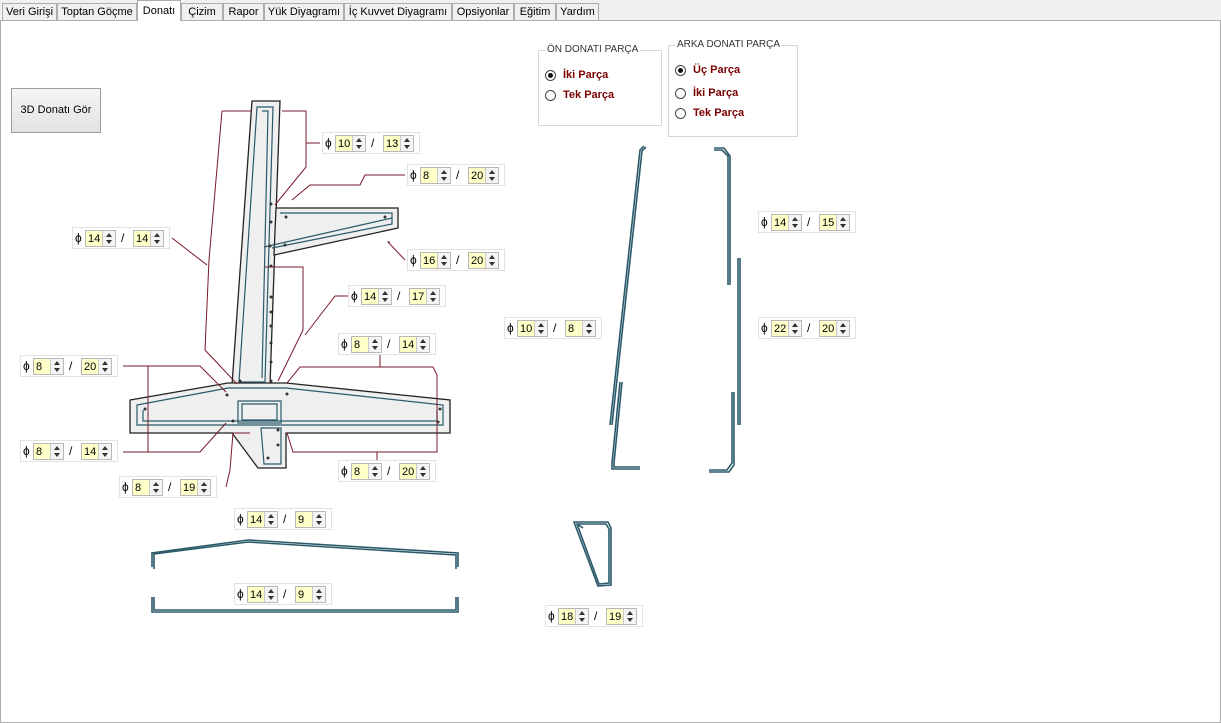 This screenshot has height=723, width=1221. What do you see at coordinates (786, 328) in the screenshot?
I see `diameter-spinner: 22` at bounding box center [786, 328].